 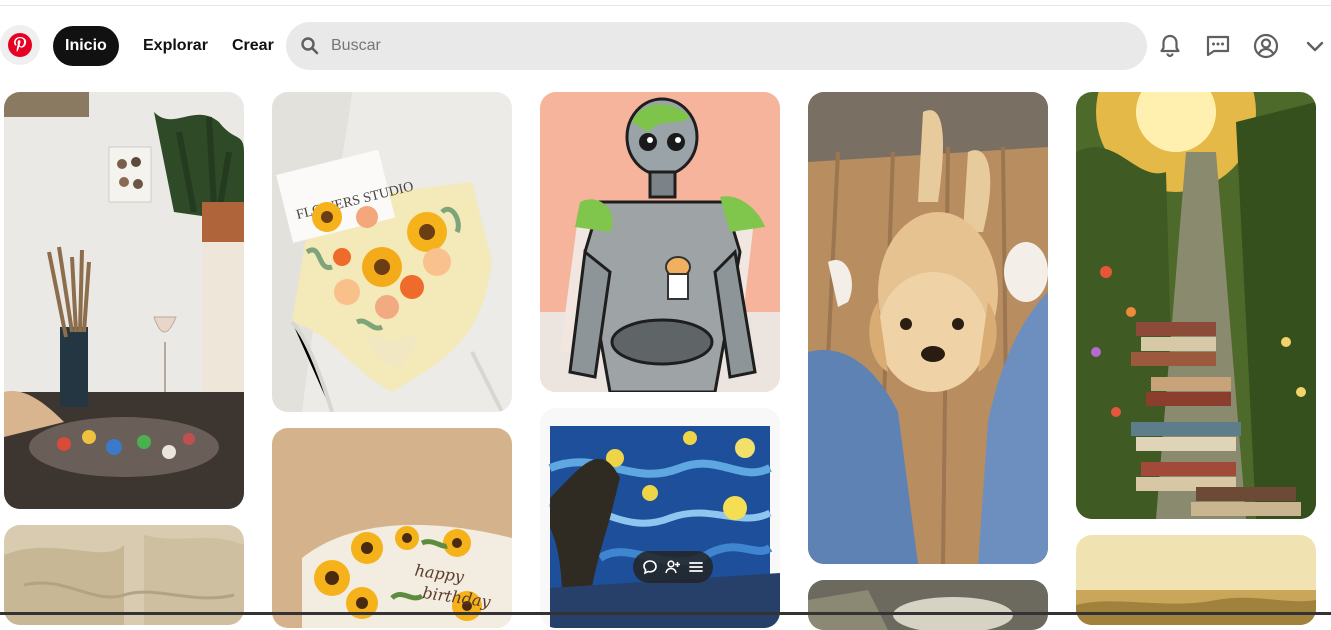 I want to click on nav-explore-link: Explorar, so click(x=175, y=46).